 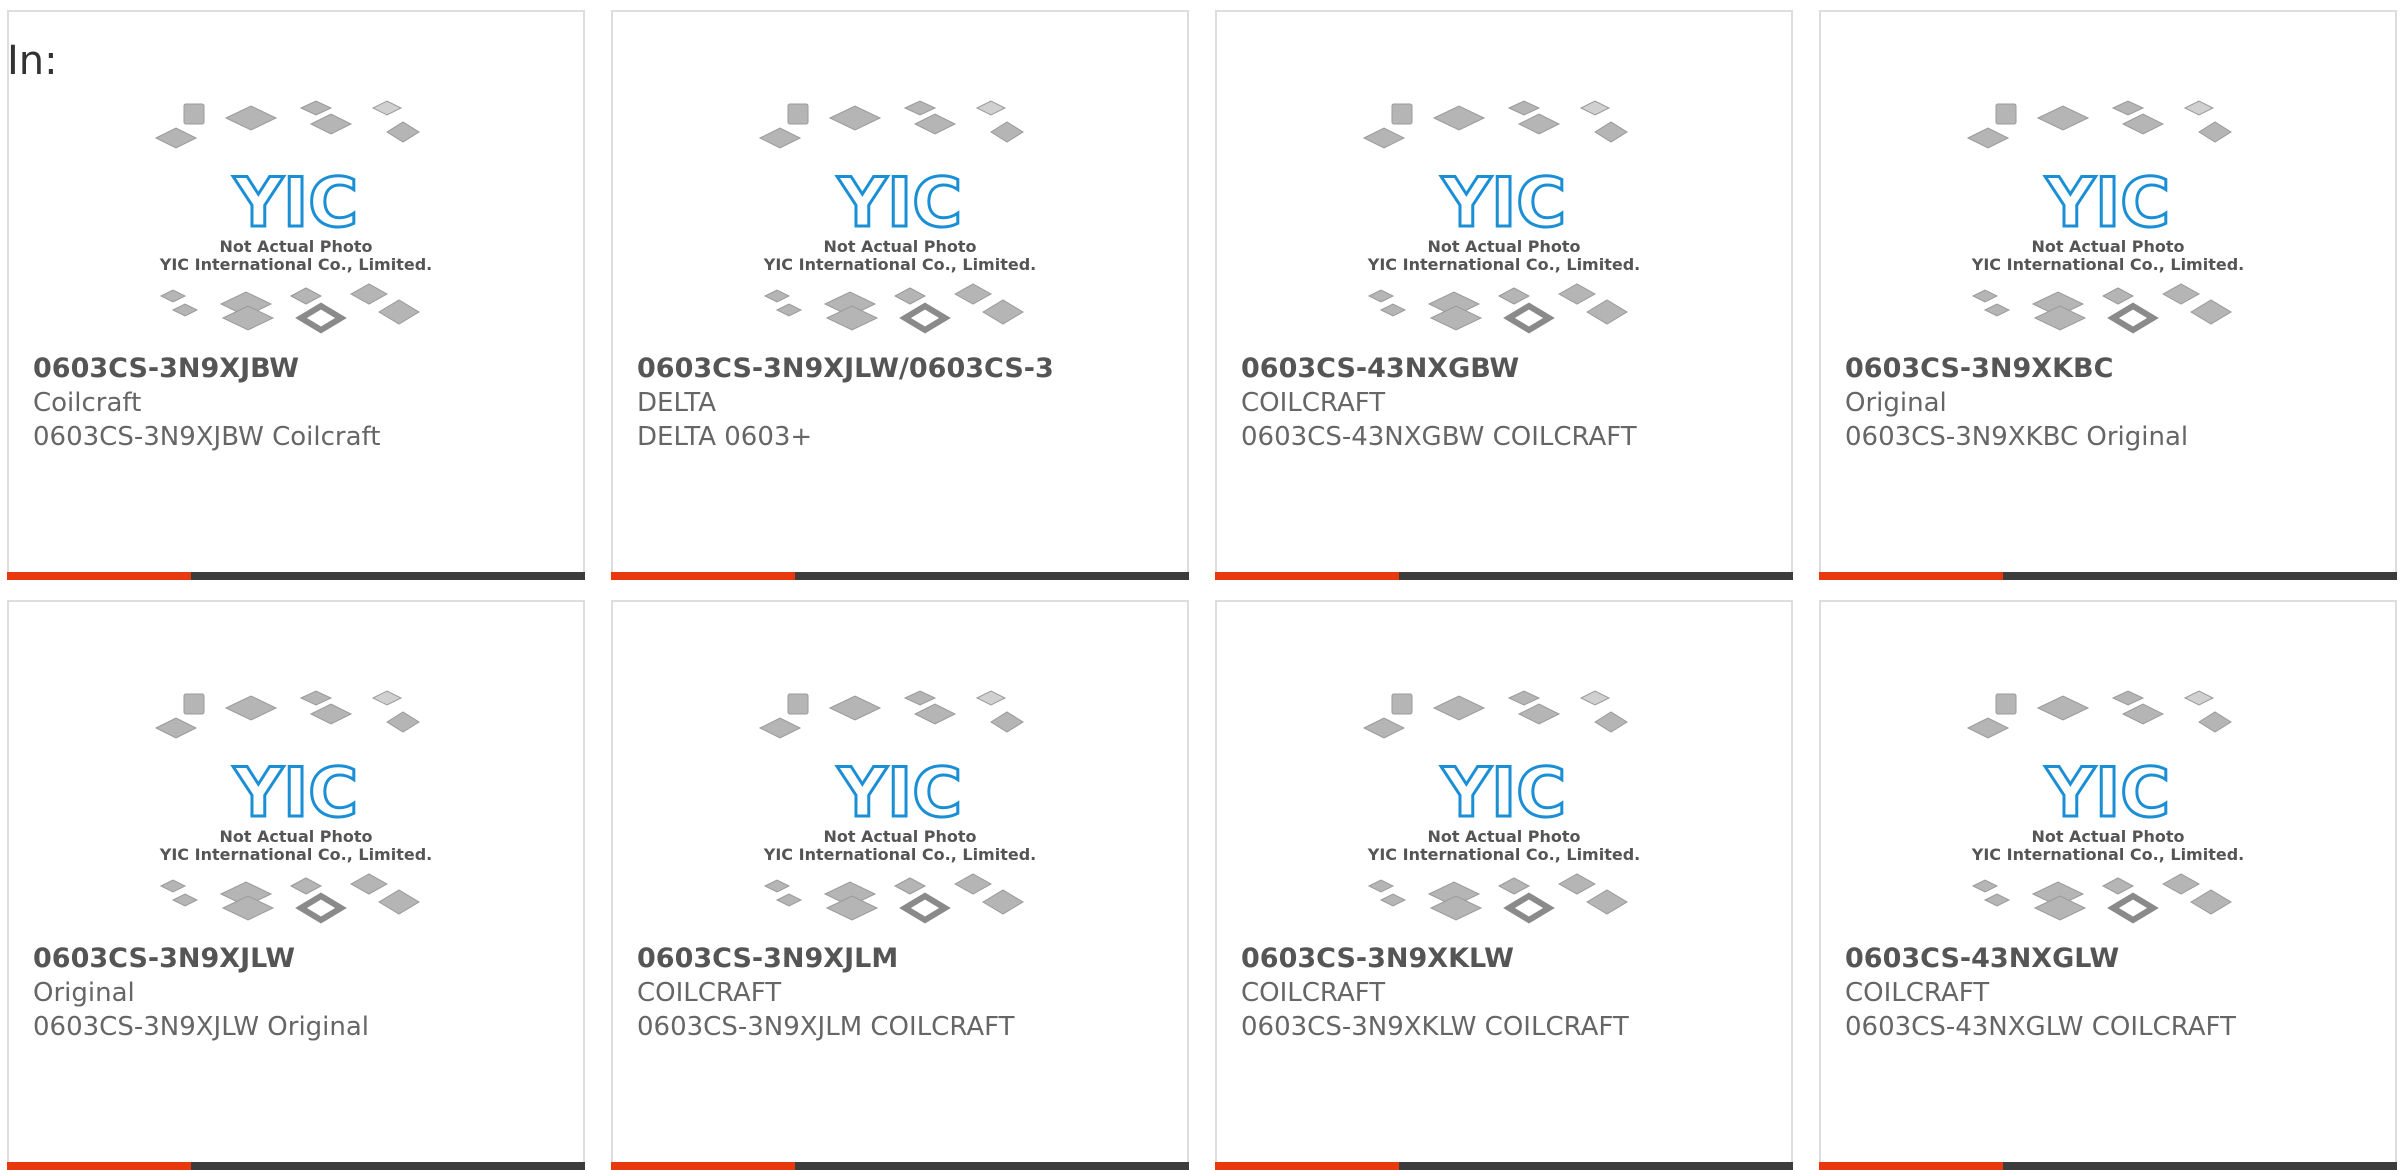 I want to click on part-number: 0603CS-3N9XJBW, so click(x=303, y=369).